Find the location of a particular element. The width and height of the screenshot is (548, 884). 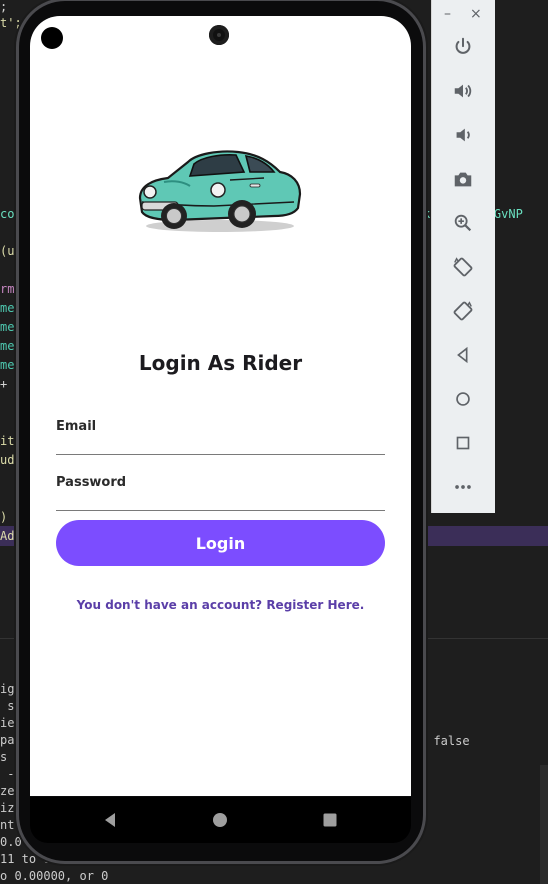

page-title: Login As Rider is located at coordinates (220, 363).